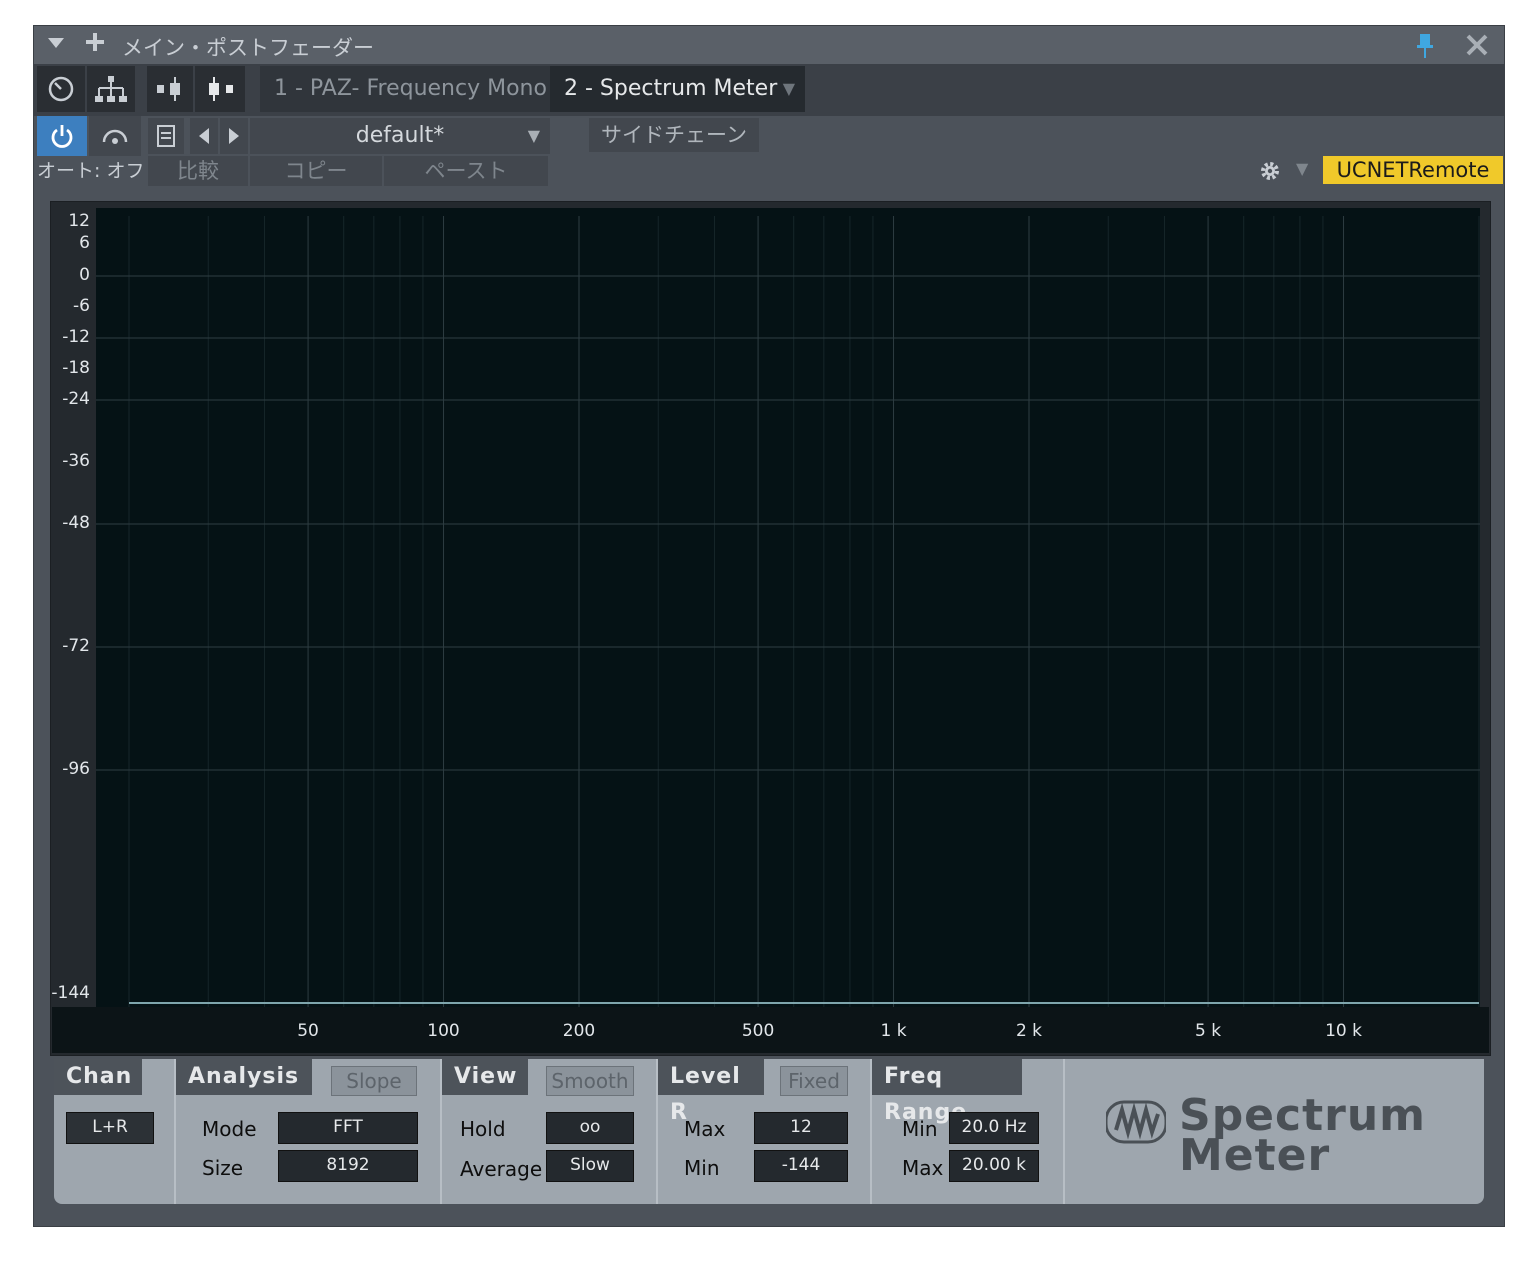 Image resolution: width=1538 pixels, height=1268 pixels. I want to click on freq-min-field: 20.0 Hz, so click(994, 1128).